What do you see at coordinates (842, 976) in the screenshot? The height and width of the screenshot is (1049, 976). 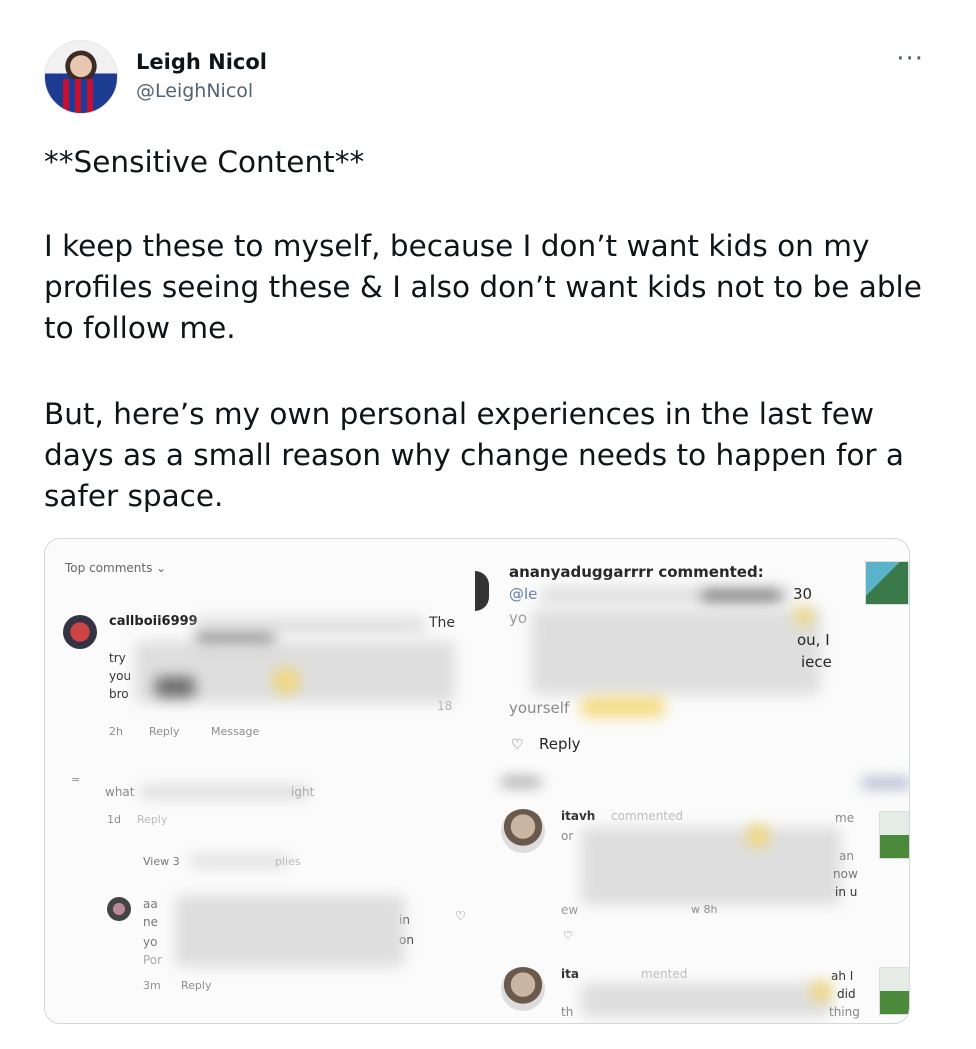 I see `comment-text: ah I` at bounding box center [842, 976].